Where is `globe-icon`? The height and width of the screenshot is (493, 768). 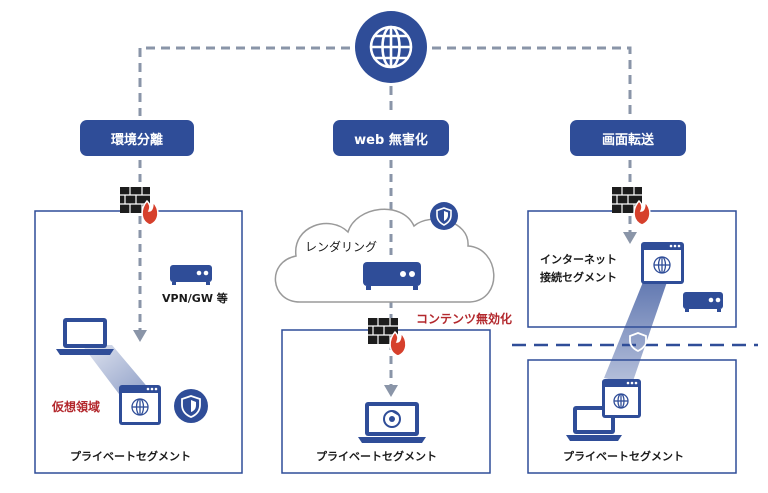 globe-icon is located at coordinates (391, 47).